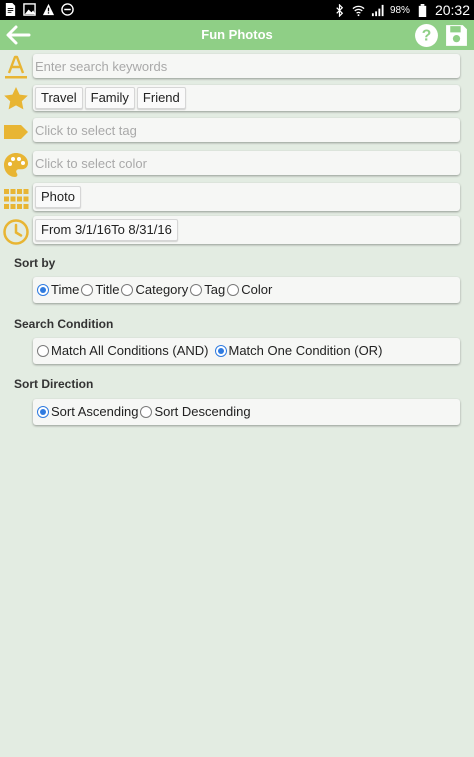 This screenshot has width=474, height=757. Describe the element at coordinates (377, 10) in the screenshot. I see `signal-icon` at that location.